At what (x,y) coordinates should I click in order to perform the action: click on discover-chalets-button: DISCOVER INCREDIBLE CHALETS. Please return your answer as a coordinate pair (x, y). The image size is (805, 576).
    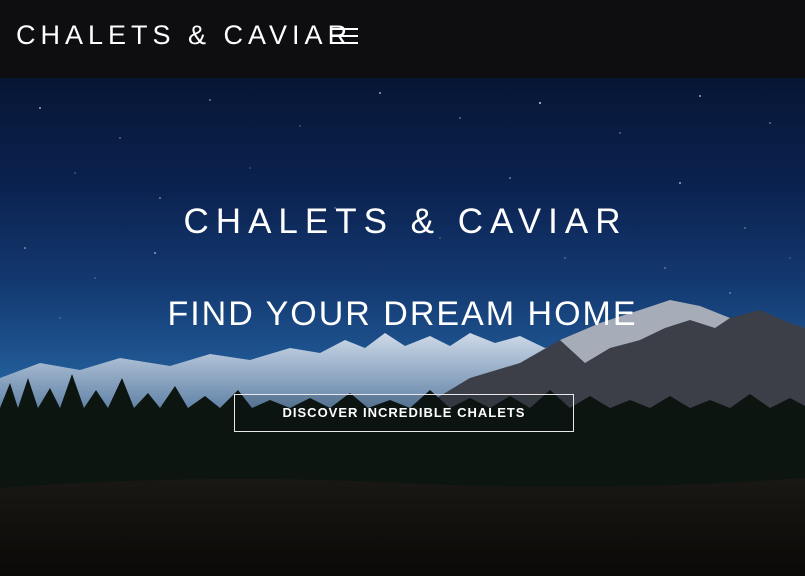
    Looking at the image, I should click on (404, 413).